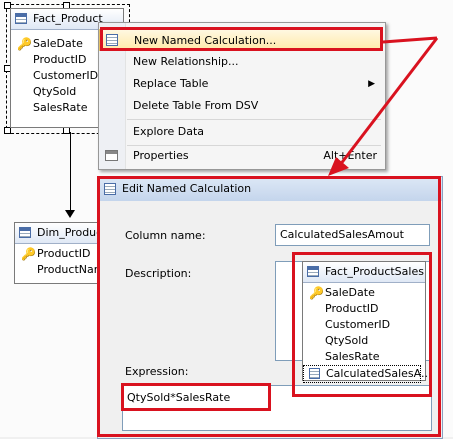 Image resolution: width=453 pixels, height=439 pixels. Describe the element at coordinates (338, 166) in the screenshot. I see `annotation-arrow-head-icon` at that location.